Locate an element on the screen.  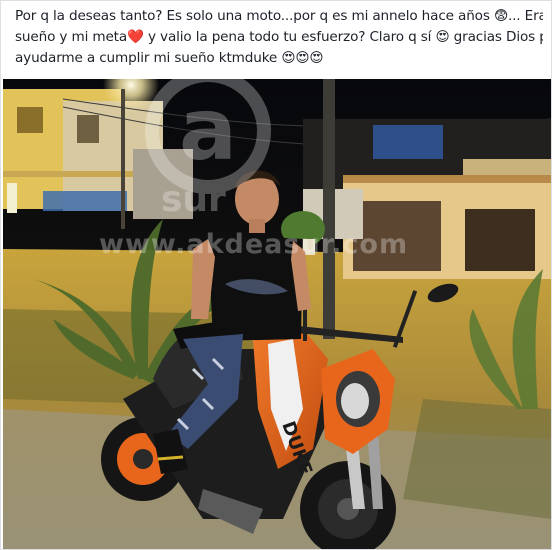
lamp-pole is located at coordinates (123, 159).